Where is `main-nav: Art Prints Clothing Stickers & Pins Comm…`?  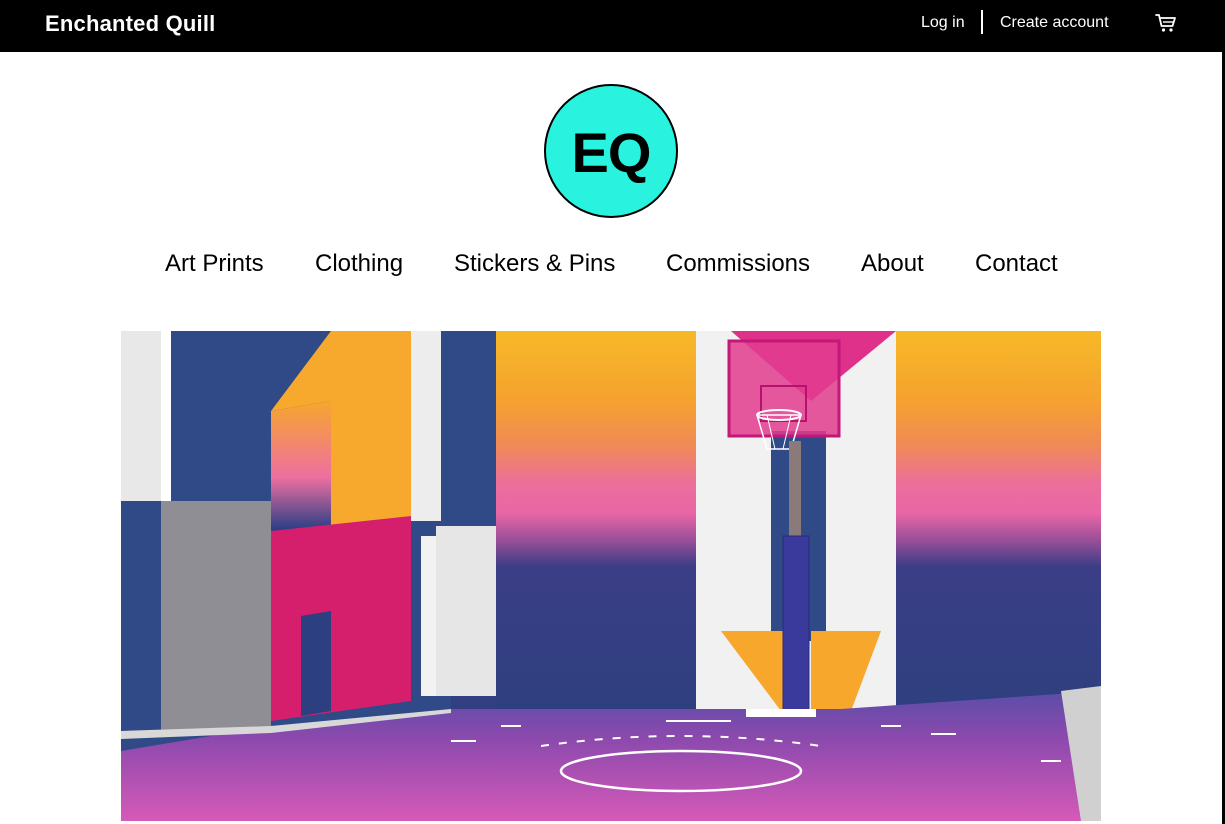
main-nav: Art Prints Clothing Stickers & Pins Comm… is located at coordinates (611, 266).